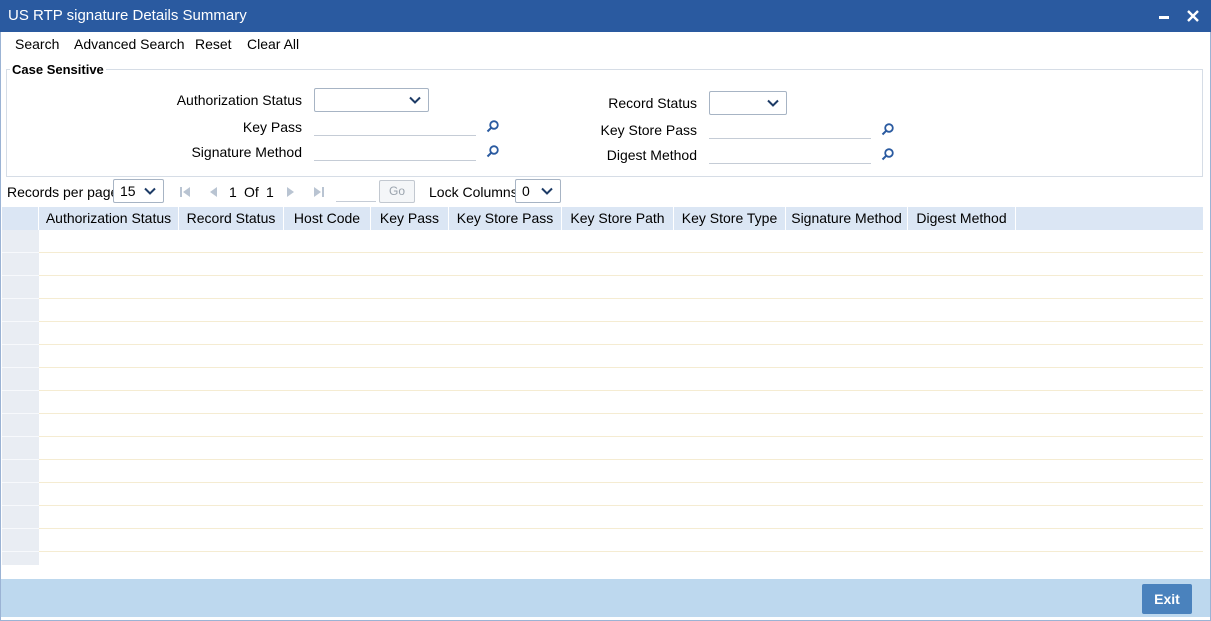  Describe the element at coordinates (127, 15) in the screenshot. I see `window-title: US RTP signature Details Summary` at that location.